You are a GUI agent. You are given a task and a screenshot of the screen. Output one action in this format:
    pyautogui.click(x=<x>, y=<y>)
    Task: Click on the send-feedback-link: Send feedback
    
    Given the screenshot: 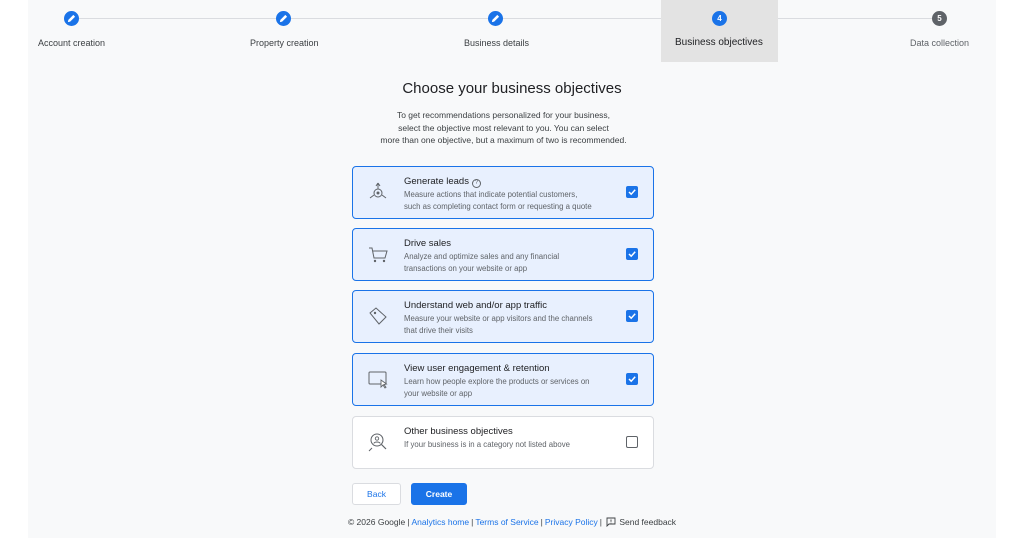 What is the action you would take?
    pyautogui.click(x=641, y=522)
    